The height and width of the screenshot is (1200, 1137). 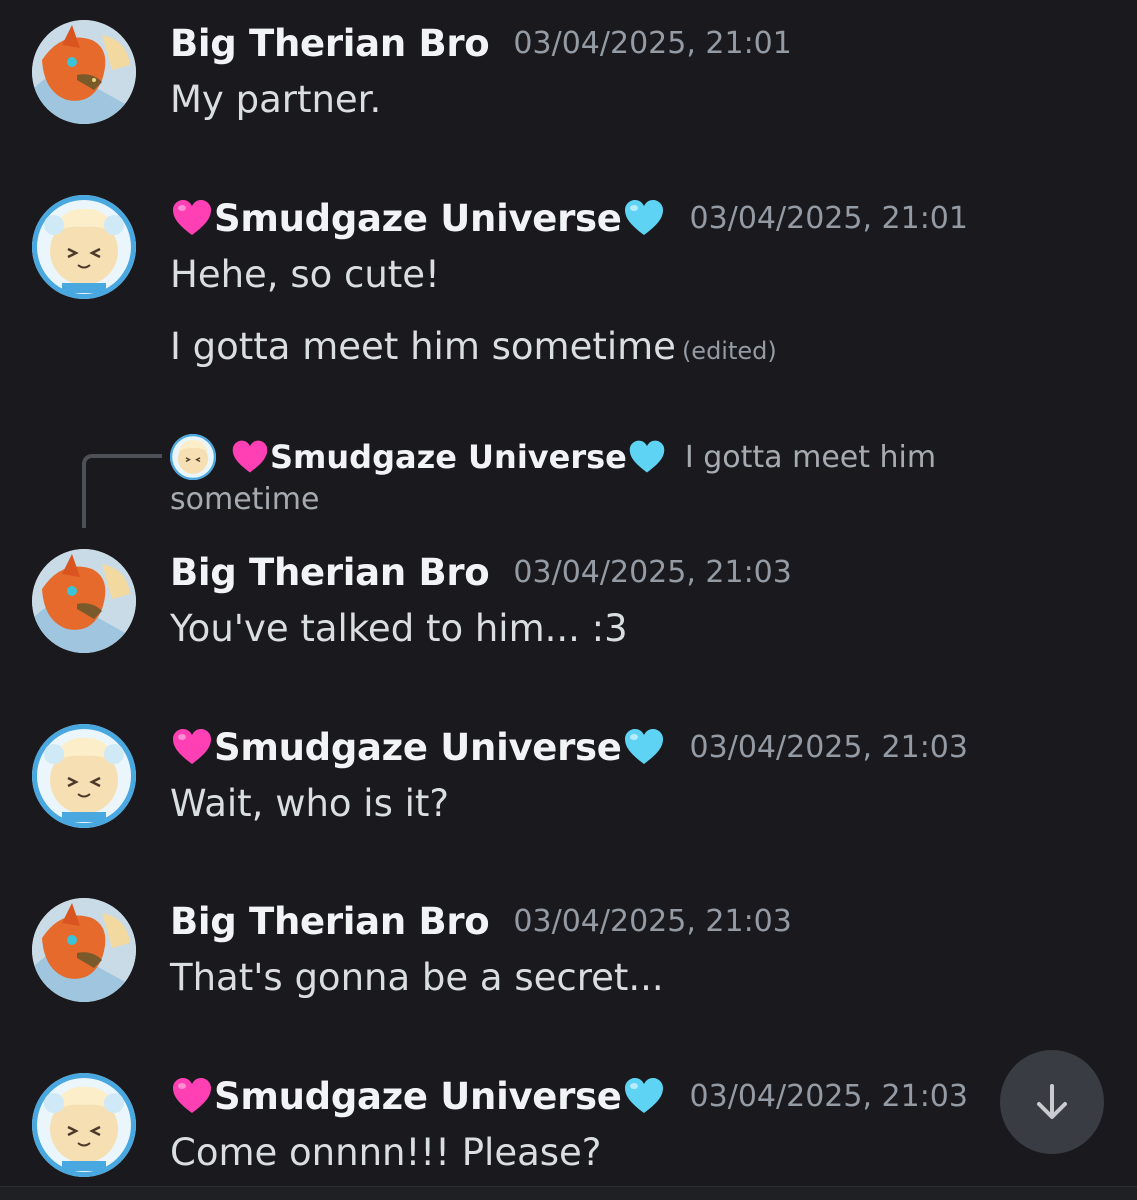 What do you see at coordinates (568, 1193) in the screenshot?
I see `composer-edge` at bounding box center [568, 1193].